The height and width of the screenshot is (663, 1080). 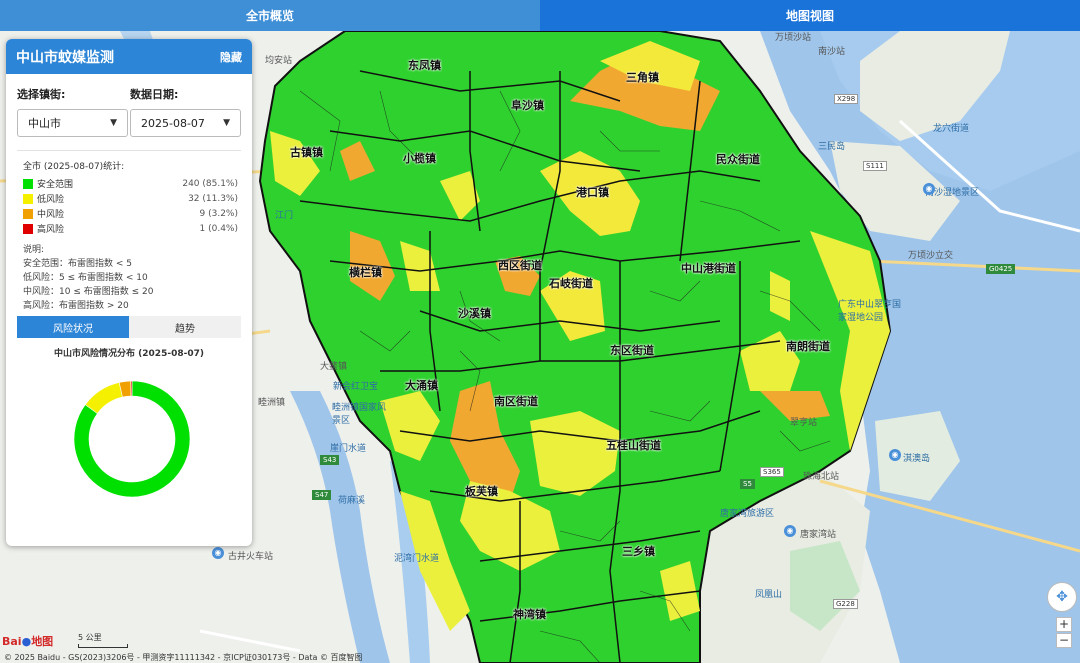 What do you see at coordinates (951, 129) in the screenshot?
I see `place-label: 龙穴街道` at bounding box center [951, 129].